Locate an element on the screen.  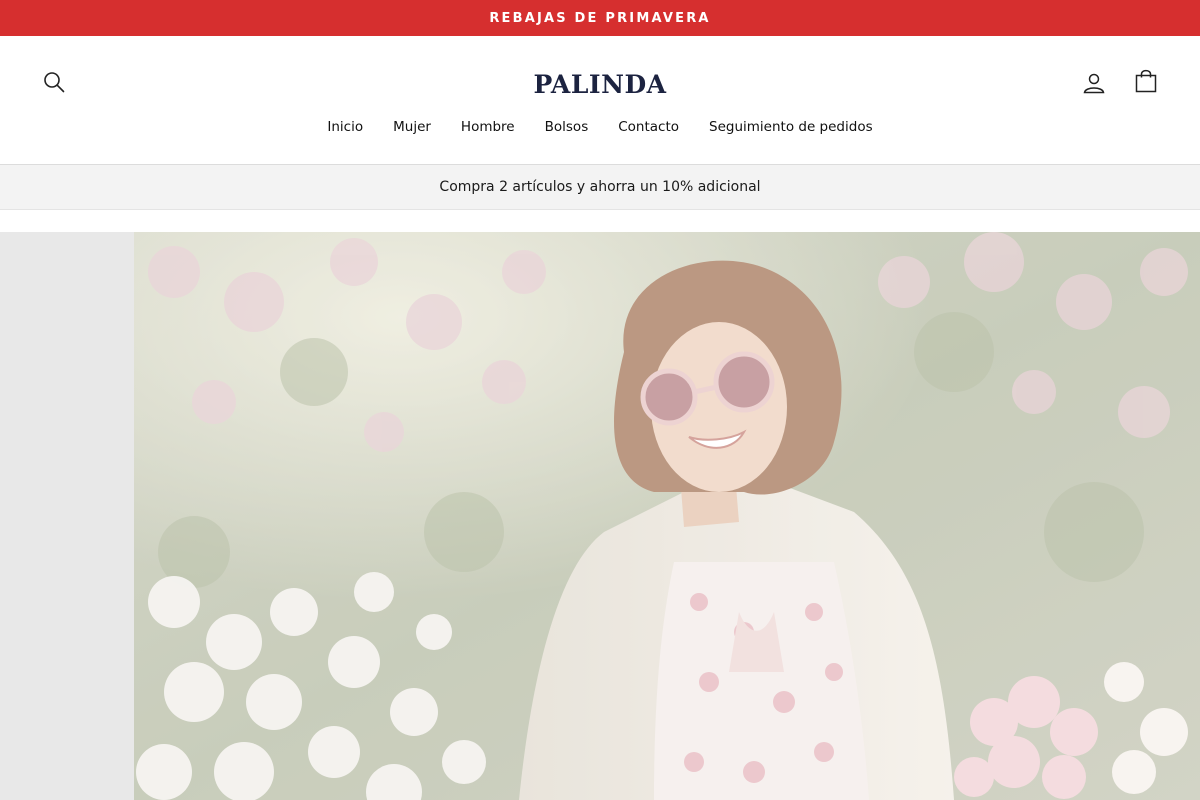
search-icon is located at coordinates (54, 82).